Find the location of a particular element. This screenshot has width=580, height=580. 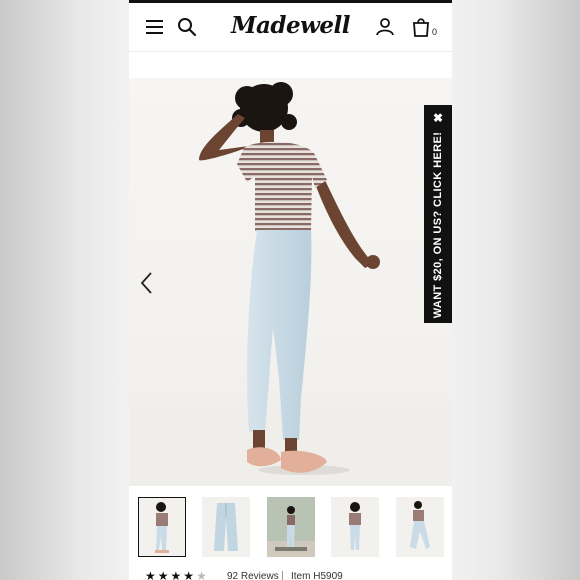

search-icon is located at coordinates (187, 27).